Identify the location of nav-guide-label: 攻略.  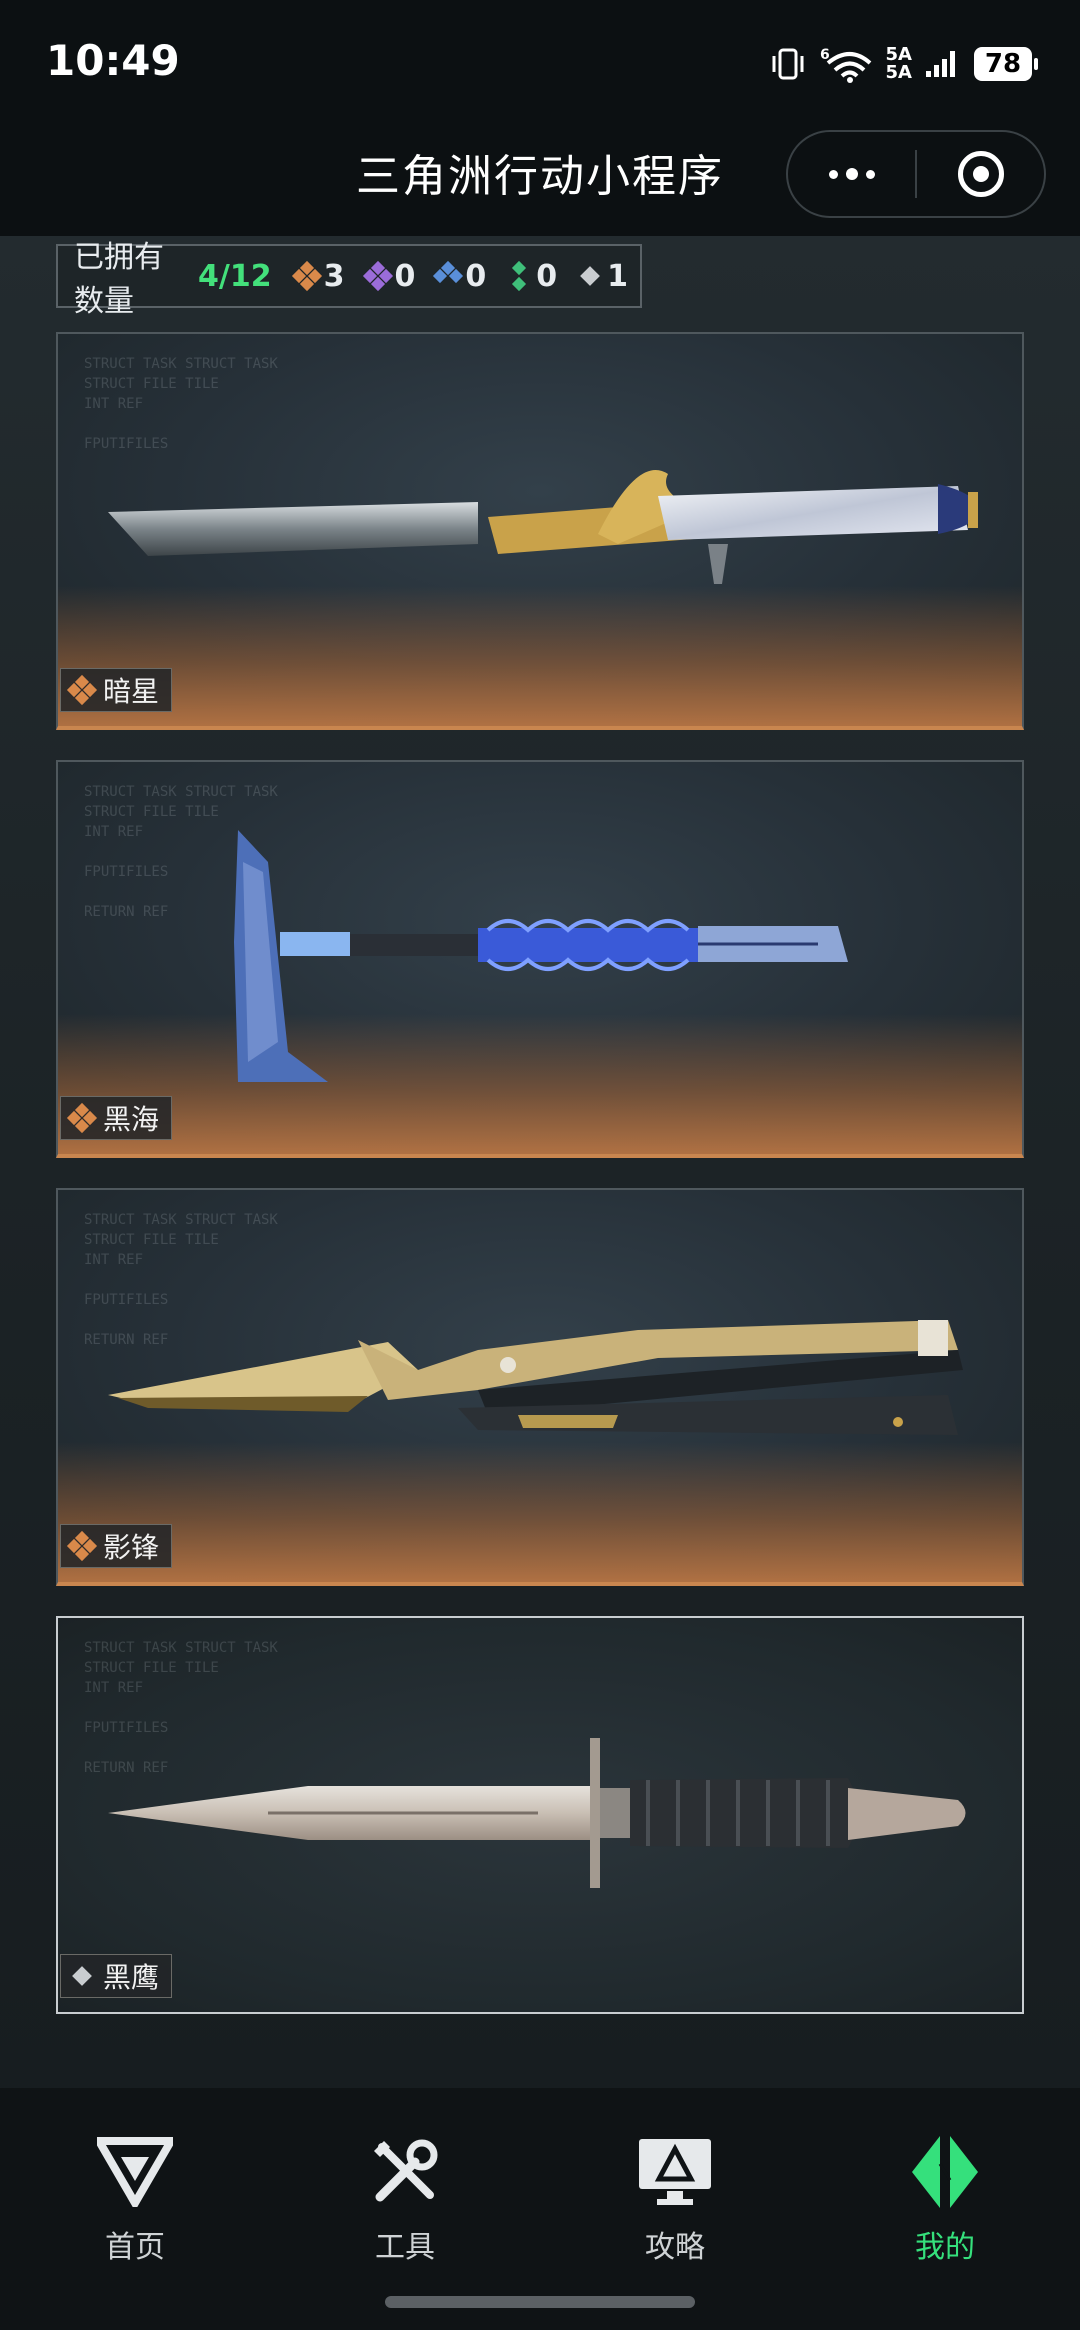
(675, 2247).